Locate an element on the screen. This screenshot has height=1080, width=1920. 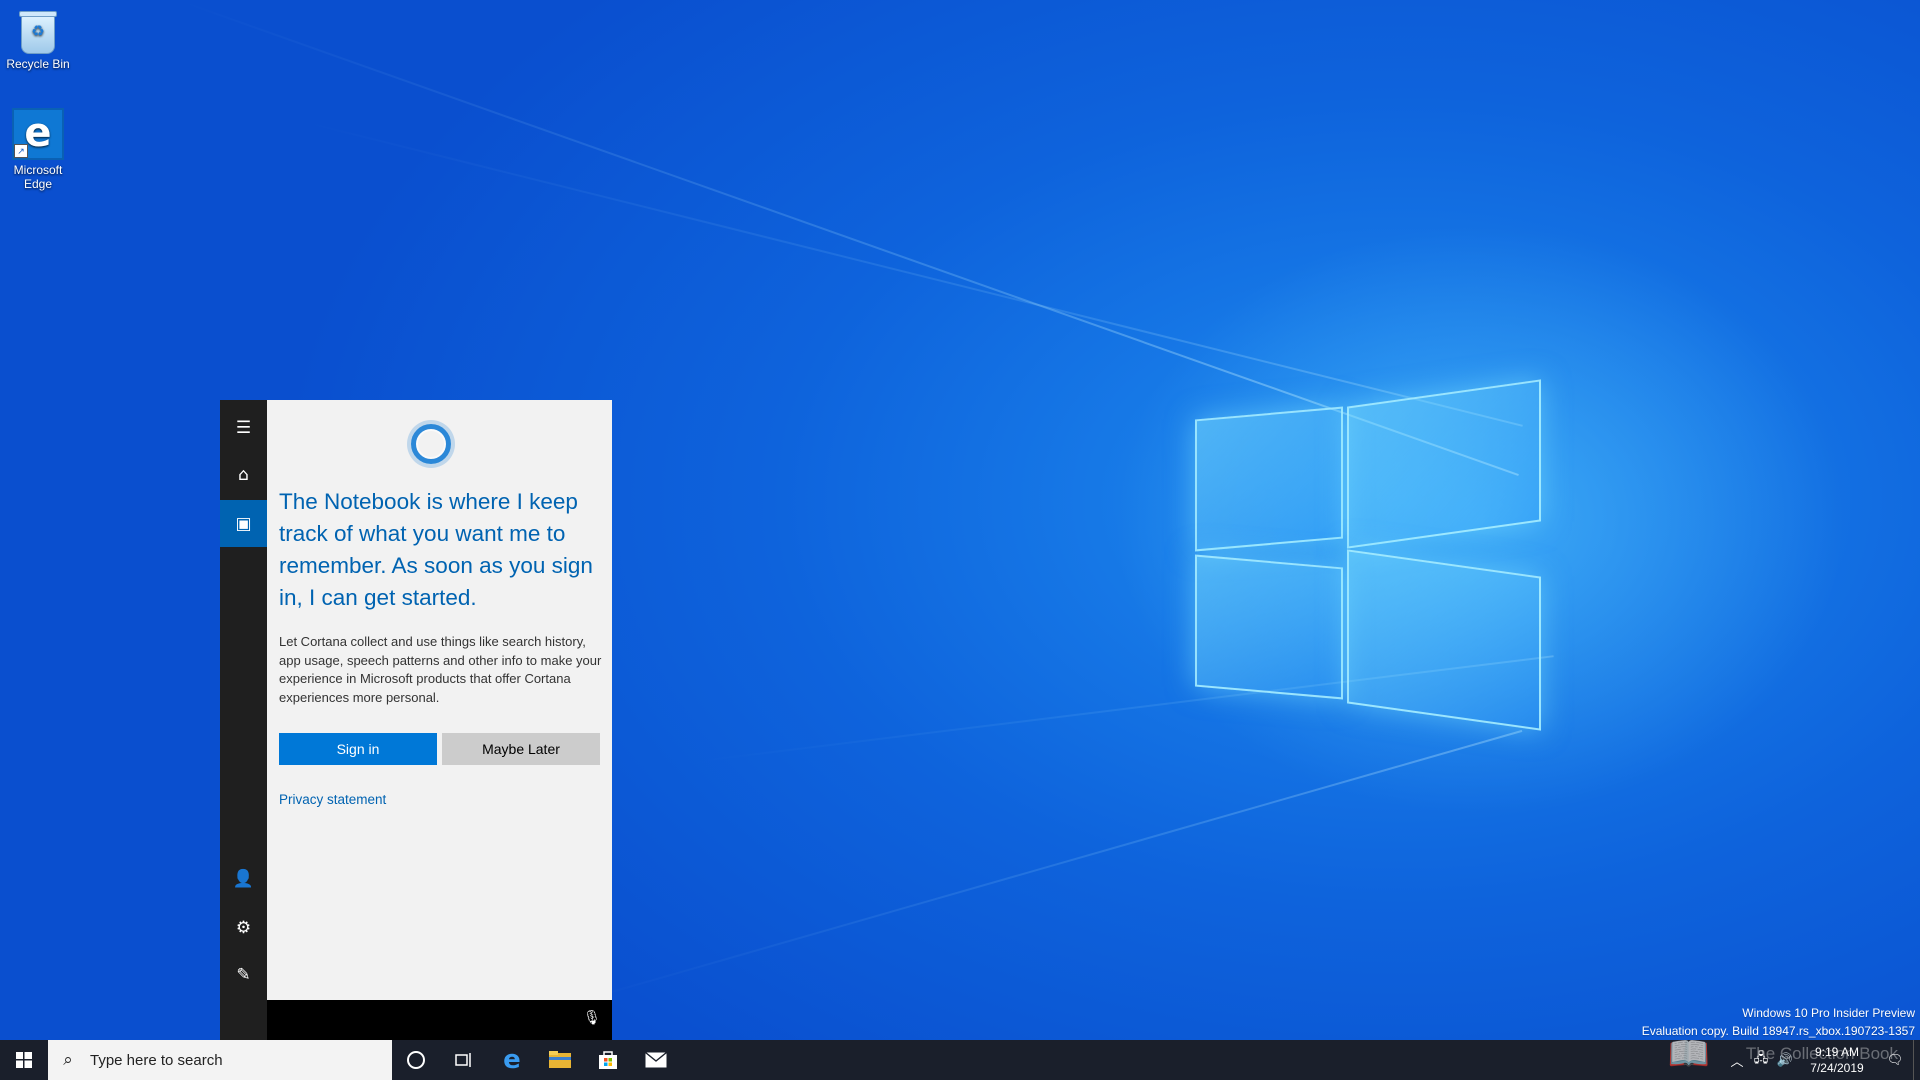
feedback-button: ✎ is located at coordinates (243, 974).